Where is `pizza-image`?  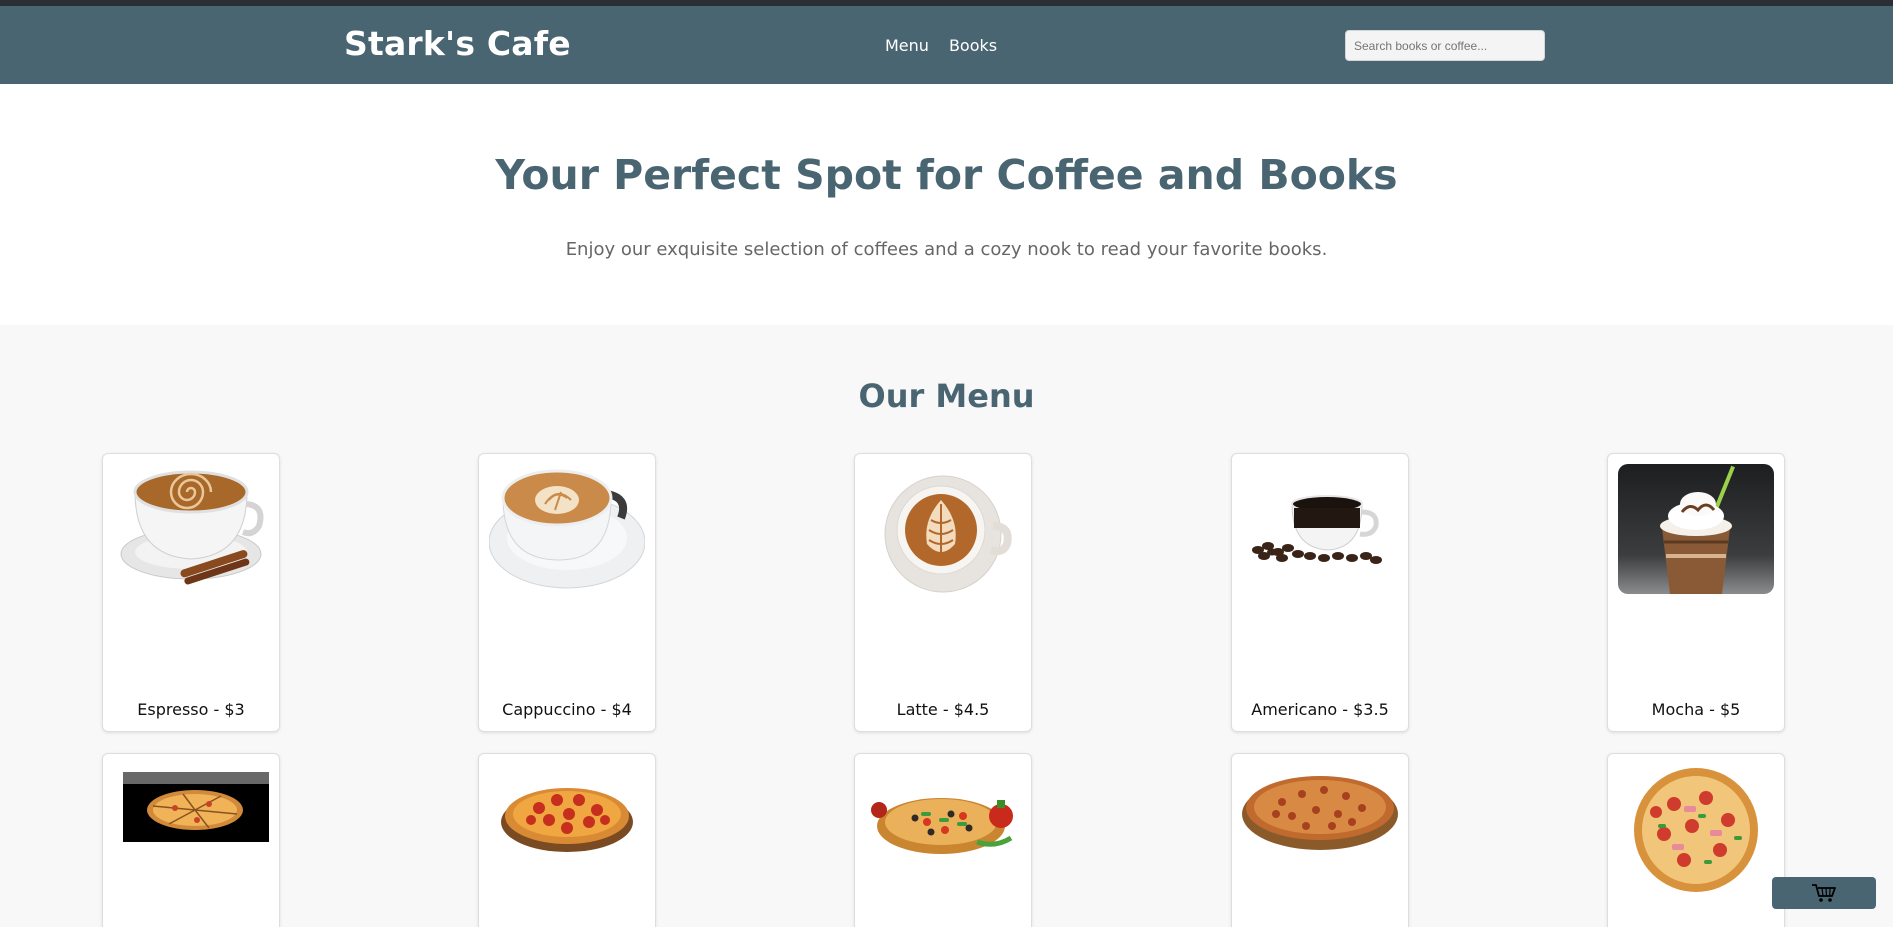
pizza-image is located at coordinates (196, 807).